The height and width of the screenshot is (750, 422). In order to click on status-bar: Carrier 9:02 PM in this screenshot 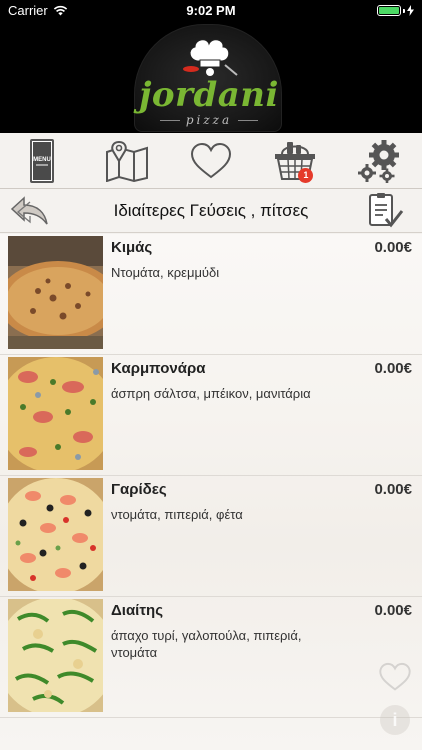, I will do `click(211, 11)`.